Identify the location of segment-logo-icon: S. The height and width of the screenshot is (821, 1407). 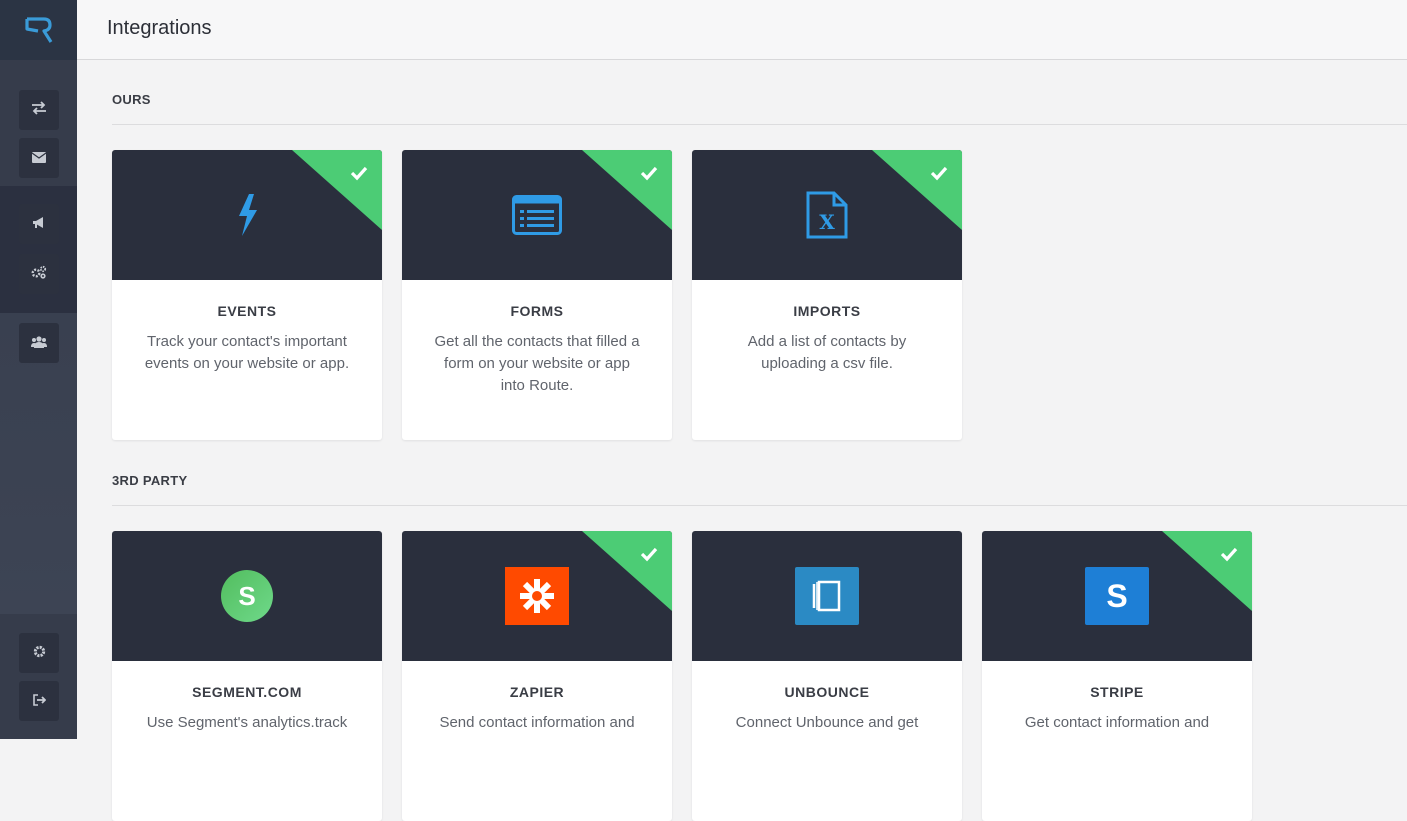
(247, 596).